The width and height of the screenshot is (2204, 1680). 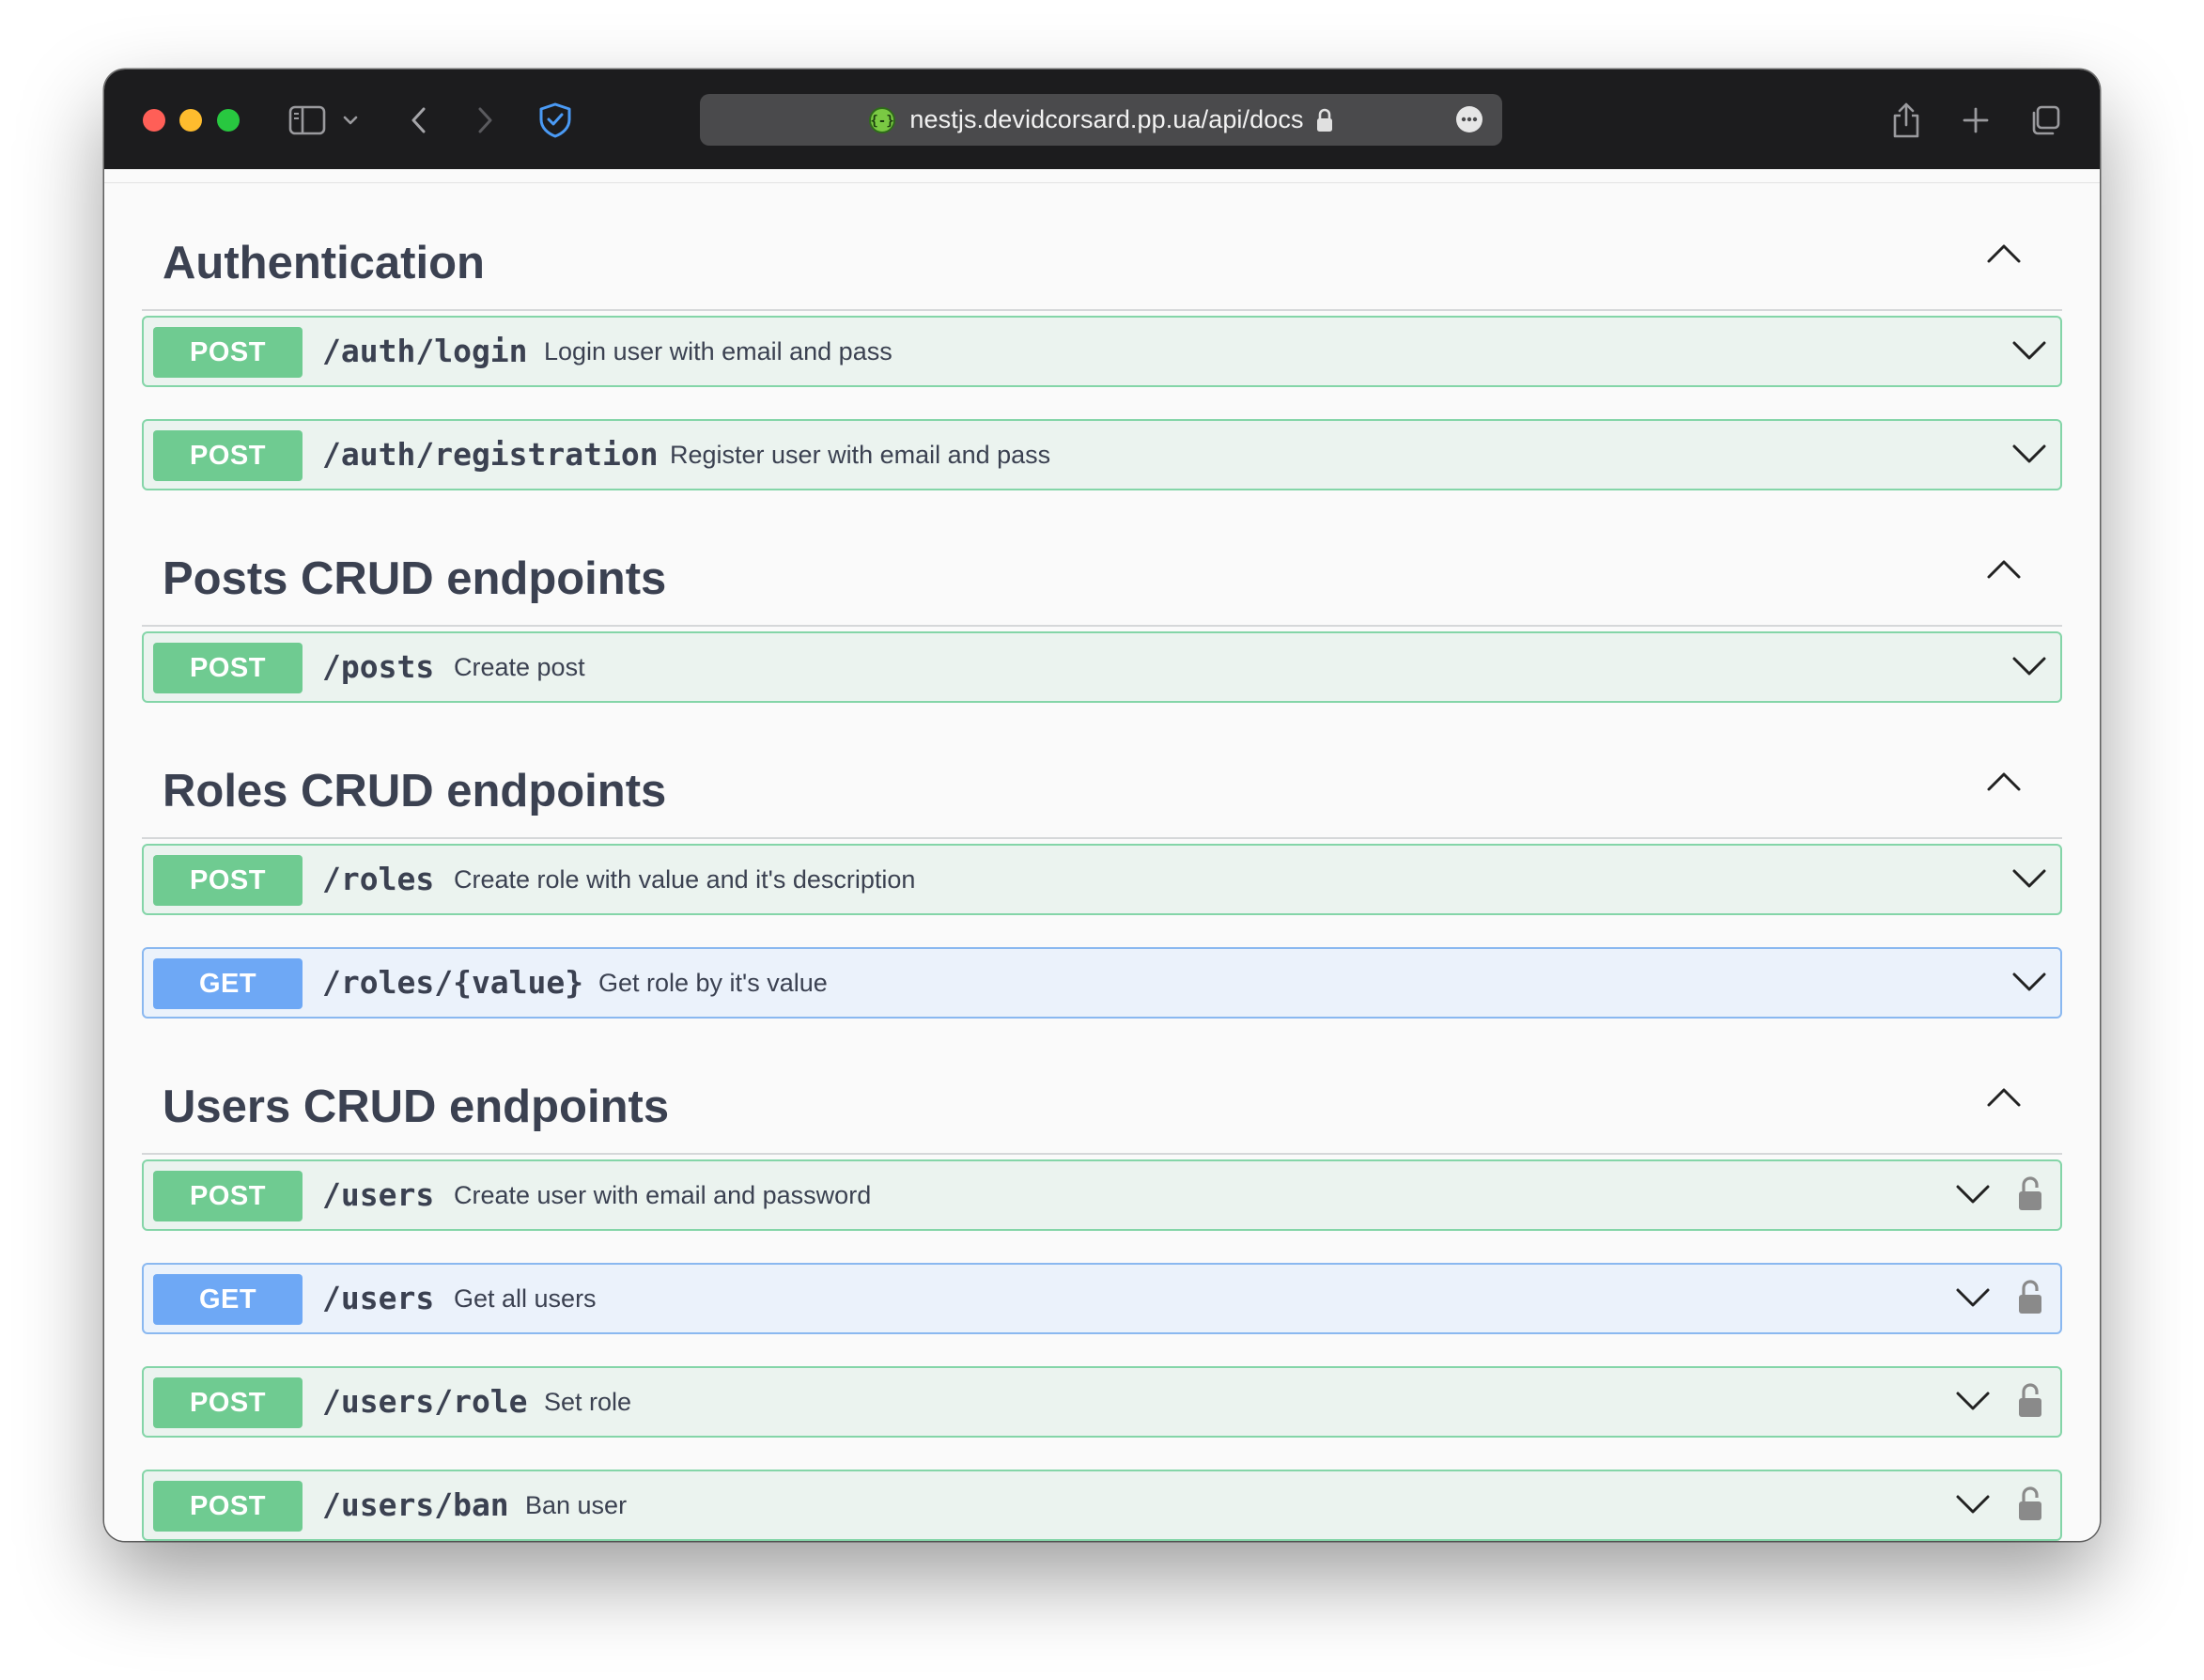 What do you see at coordinates (228, 120) in the screenshot?
I see `zoom-window-button` at bounding box center [228, 120].